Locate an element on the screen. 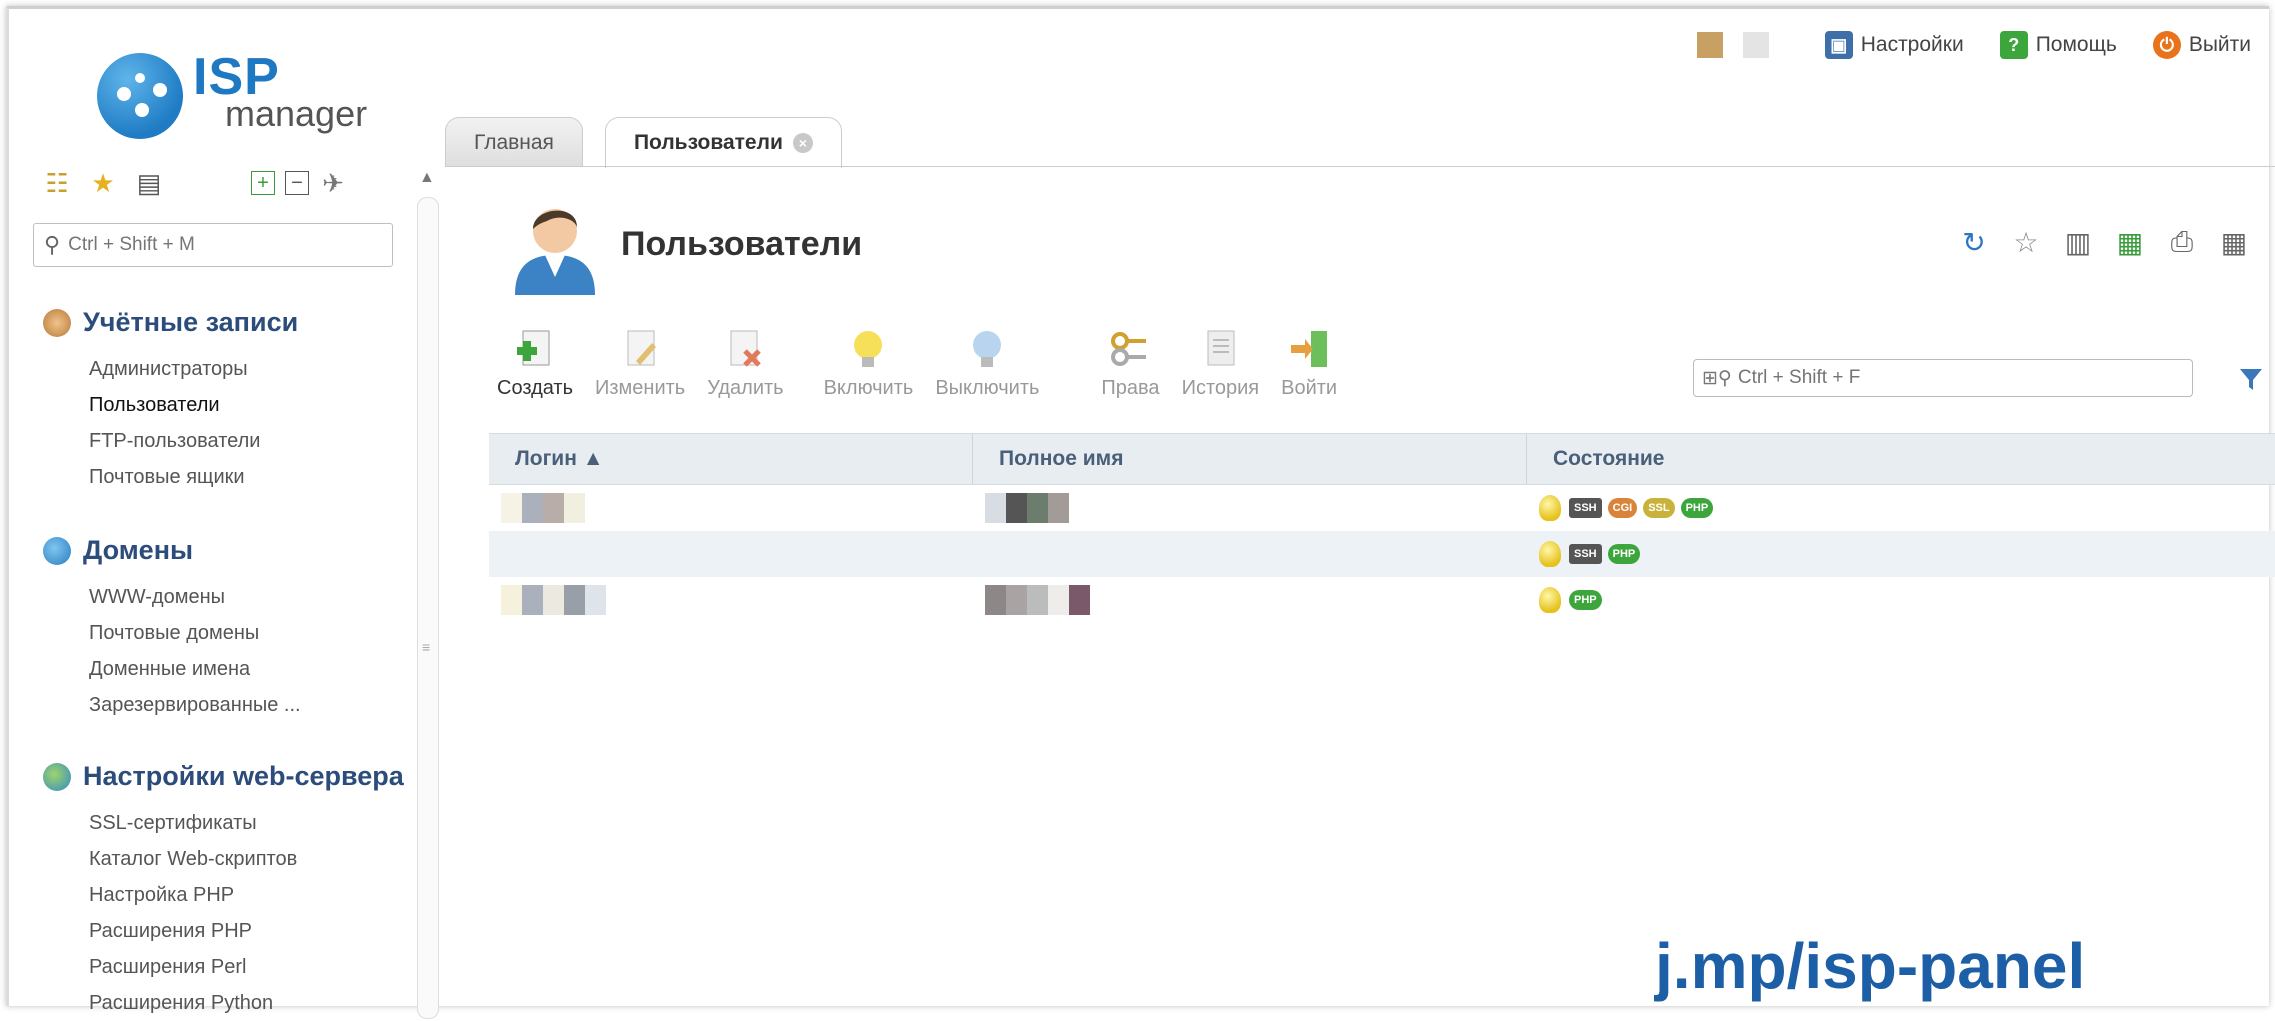 The image size is (2275, 1021). login-as-label: Войти is located at coordinates (1309, 388).